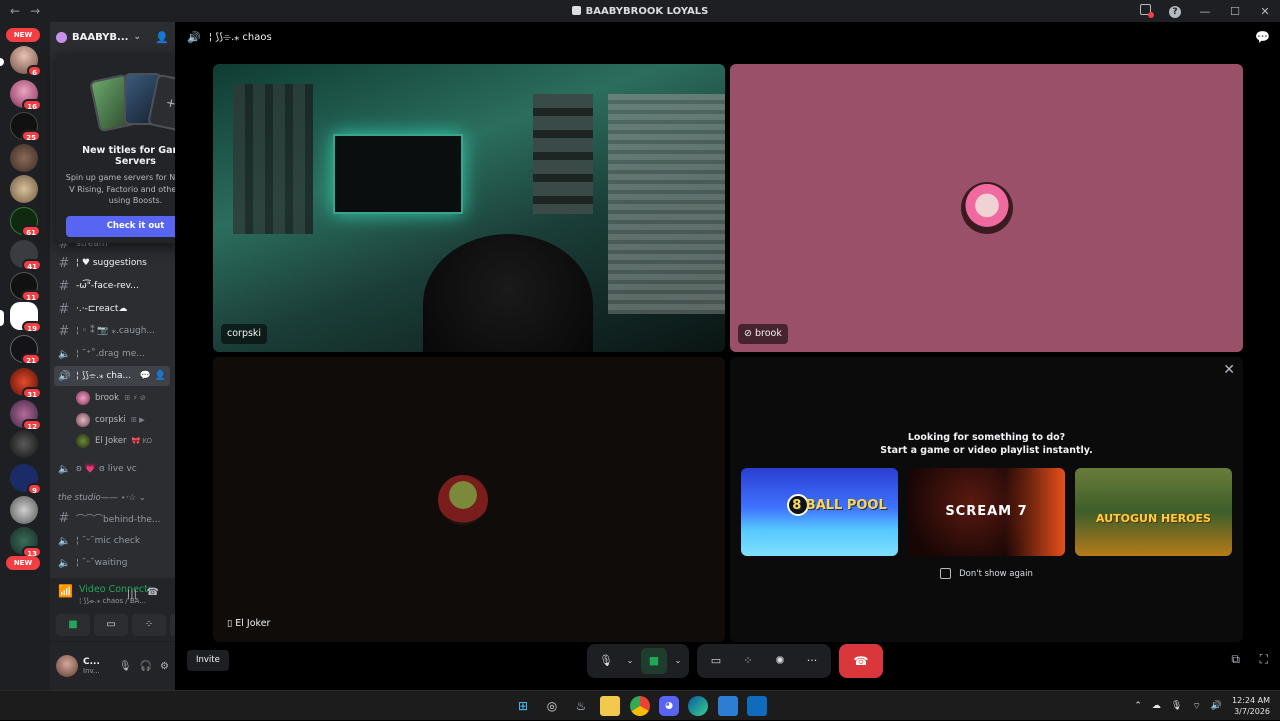 This screenshot has width=1280, height=721. Describe the element at coordinates (552, 706) in the screenshot. I see `app-icon: ◎` at that location.